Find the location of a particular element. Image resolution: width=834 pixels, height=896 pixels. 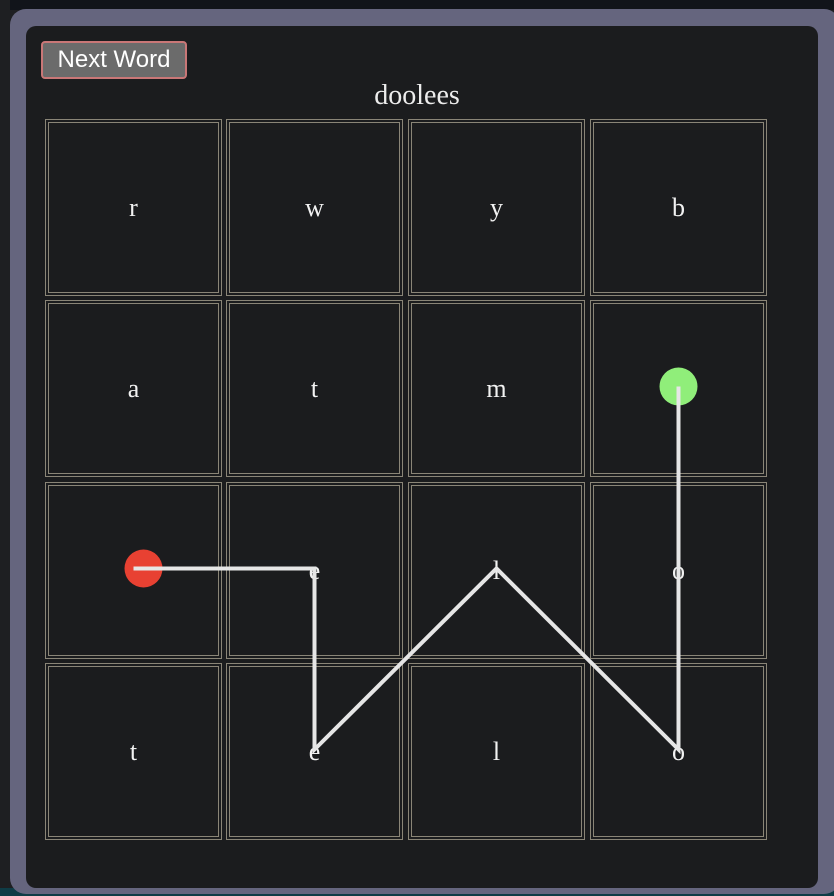

grid-cell: a is located at coordinates (133, 388).